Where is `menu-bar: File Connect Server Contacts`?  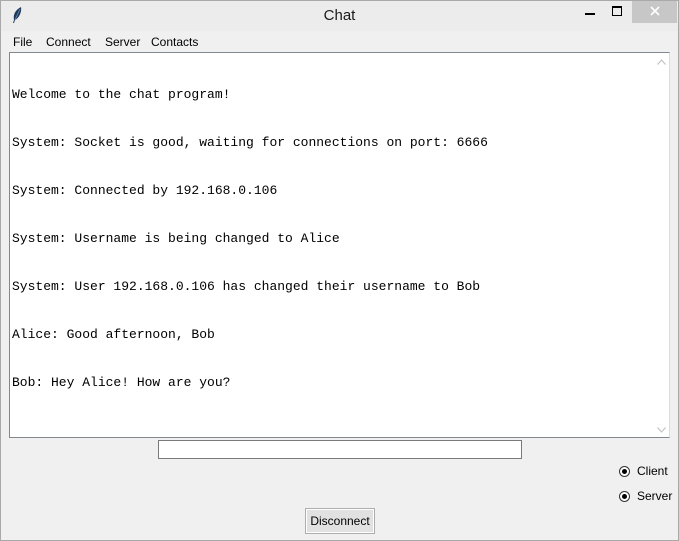
menu-bar: File Connect Server Contacts is located at coordinates (339, 41).